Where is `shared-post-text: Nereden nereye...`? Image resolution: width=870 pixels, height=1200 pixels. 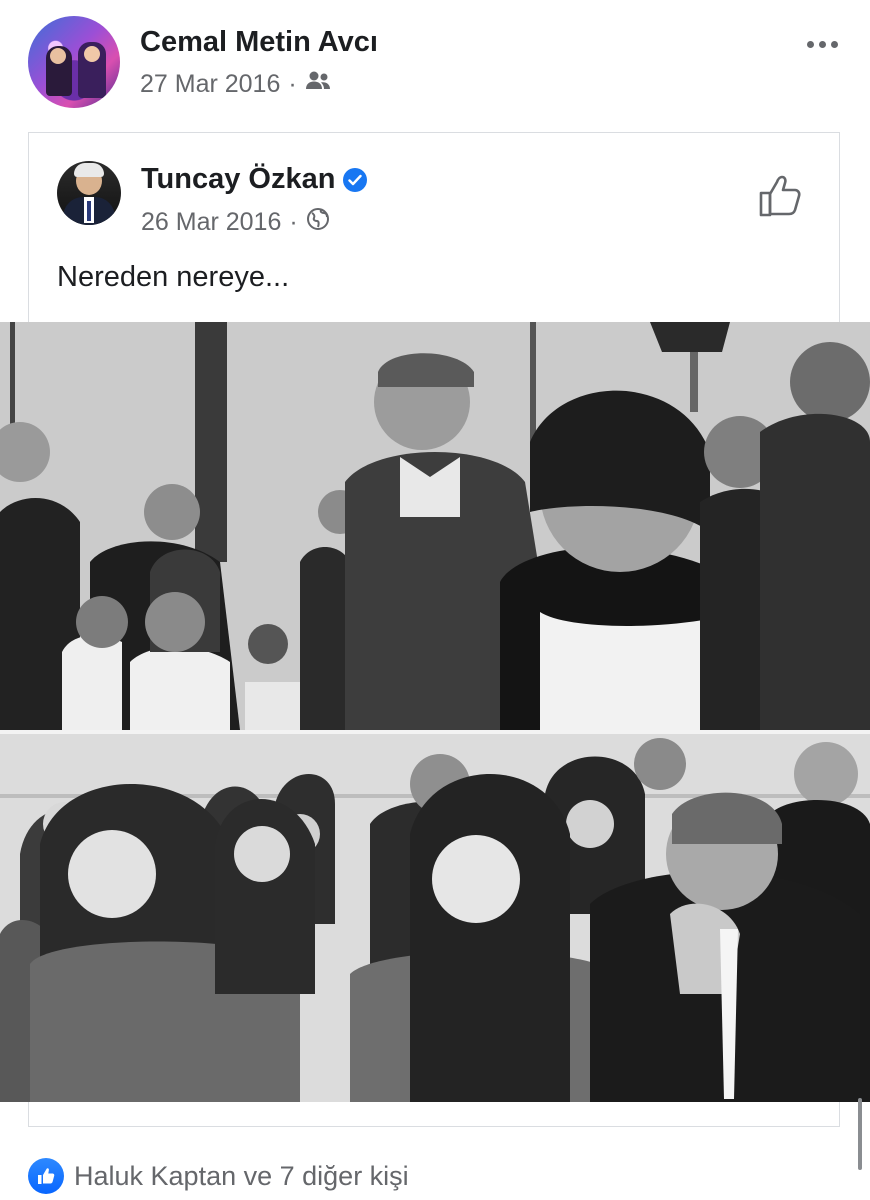 shared-post-text: Nereden nereye... is located at coordinates (173, 277).